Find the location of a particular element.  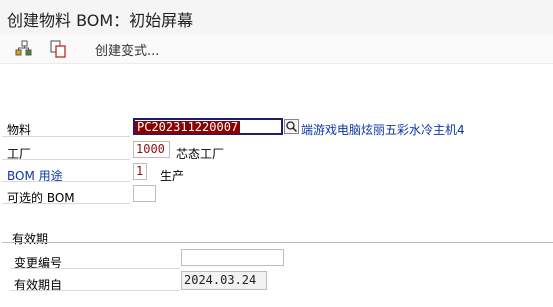

plant-value: 1000 is located at coordinates (150, 149).